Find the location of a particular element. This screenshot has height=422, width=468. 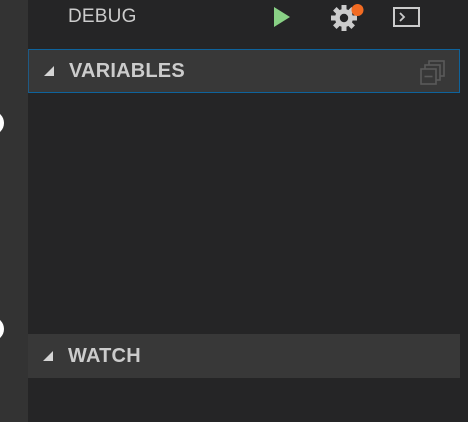

viewlet-title-bar: DEBUG is located at coordinates (248, 17).